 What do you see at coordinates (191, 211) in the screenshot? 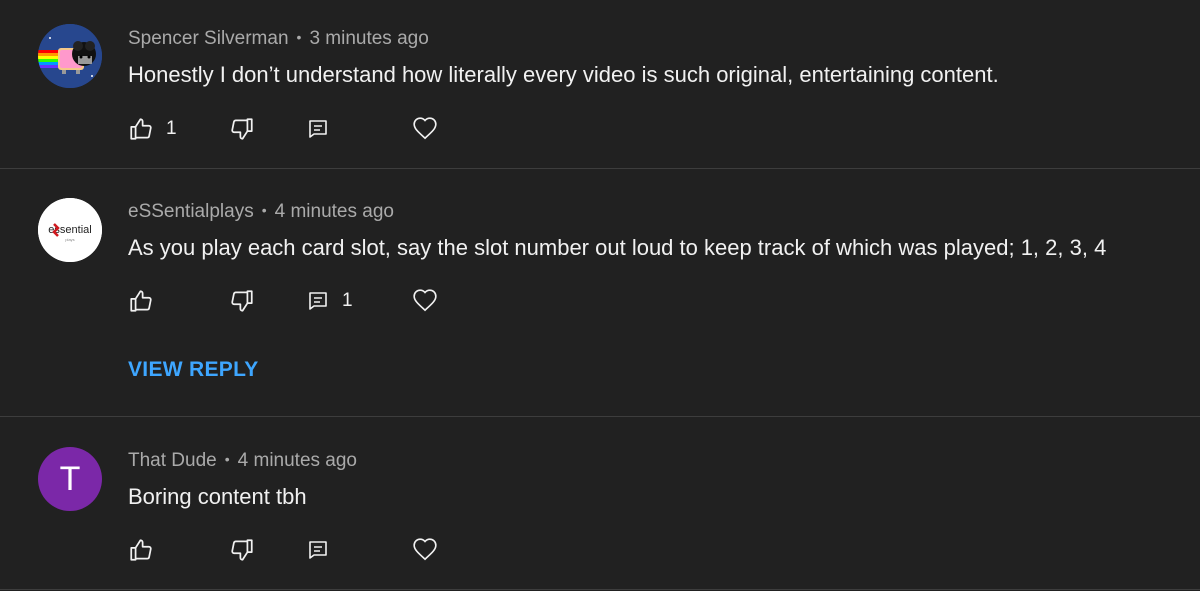
I see `author-name: eSSentialplays` at bounding box center [191, 211].